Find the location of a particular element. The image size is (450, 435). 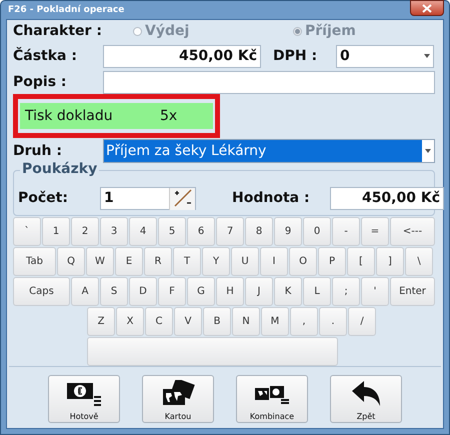

count-field: 1 is located at coordinates (148, 198).